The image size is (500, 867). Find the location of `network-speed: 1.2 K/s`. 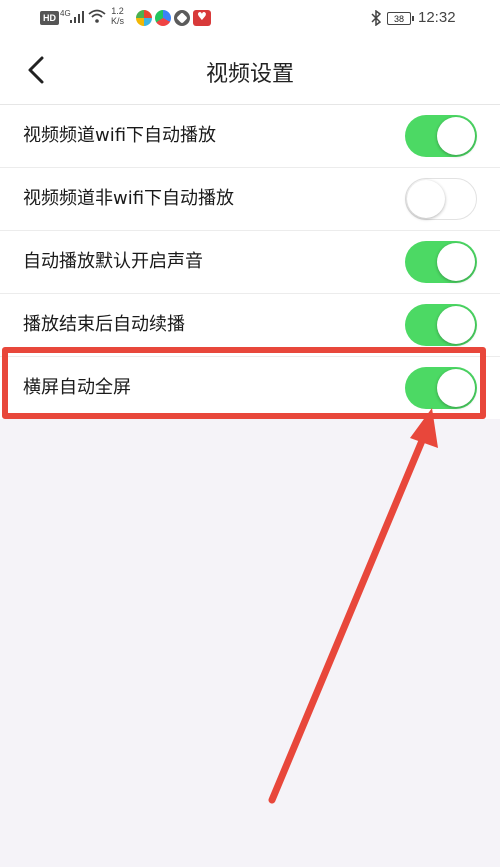

network-speed: 1.2 K/s is located at coordinates (117, 16).